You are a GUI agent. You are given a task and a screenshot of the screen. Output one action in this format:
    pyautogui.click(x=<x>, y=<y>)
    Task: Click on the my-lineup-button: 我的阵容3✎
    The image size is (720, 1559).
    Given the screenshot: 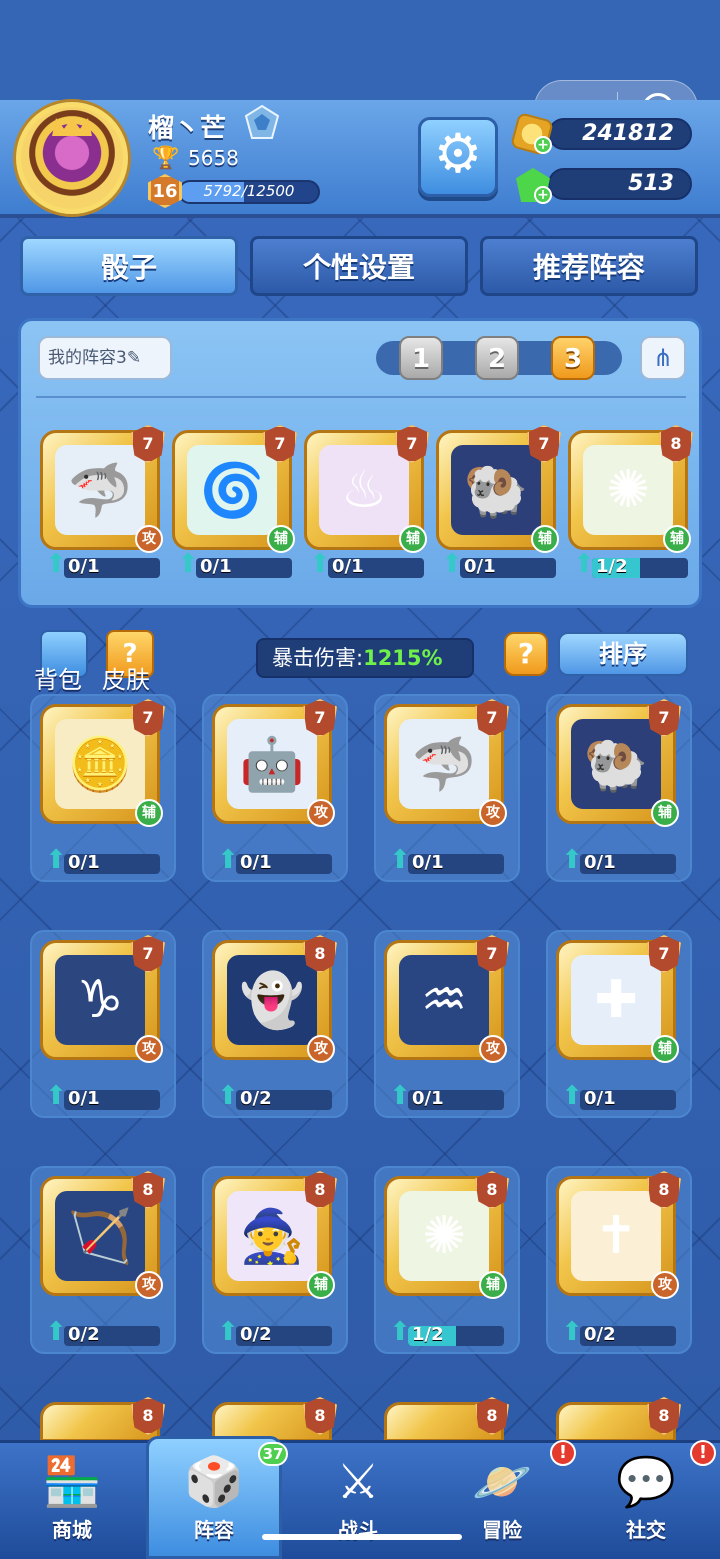 What is the action you would take?
    pyautogui.click(x=105, y=358)
    